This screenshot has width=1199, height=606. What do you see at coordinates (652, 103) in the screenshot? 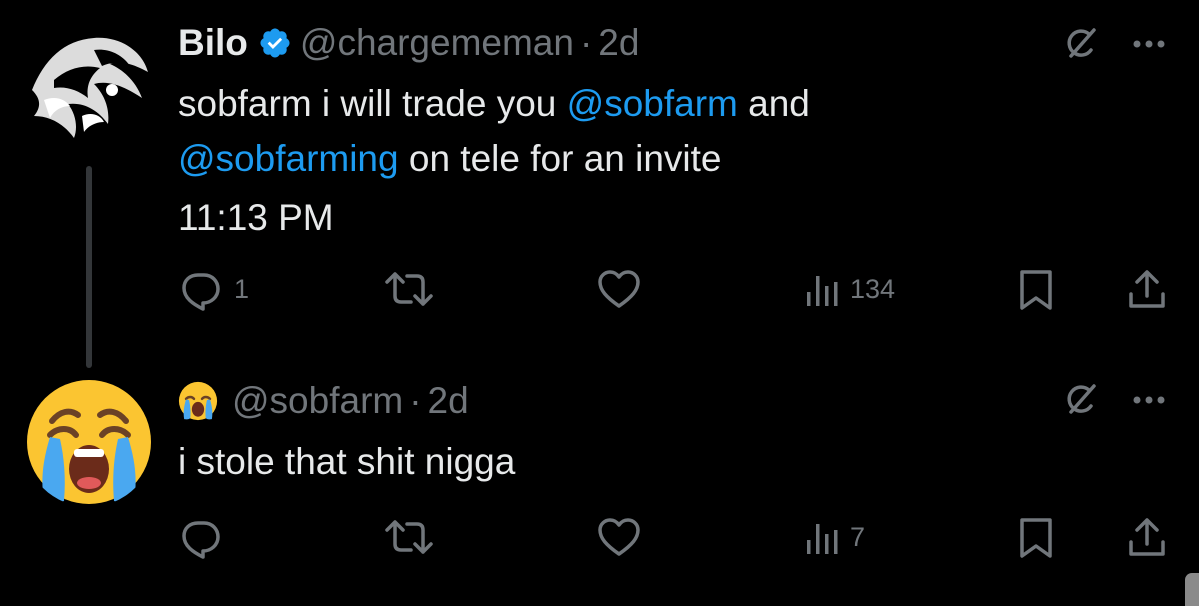
I see `mention-link: @sobfarm` at bounding box center [652, 103].